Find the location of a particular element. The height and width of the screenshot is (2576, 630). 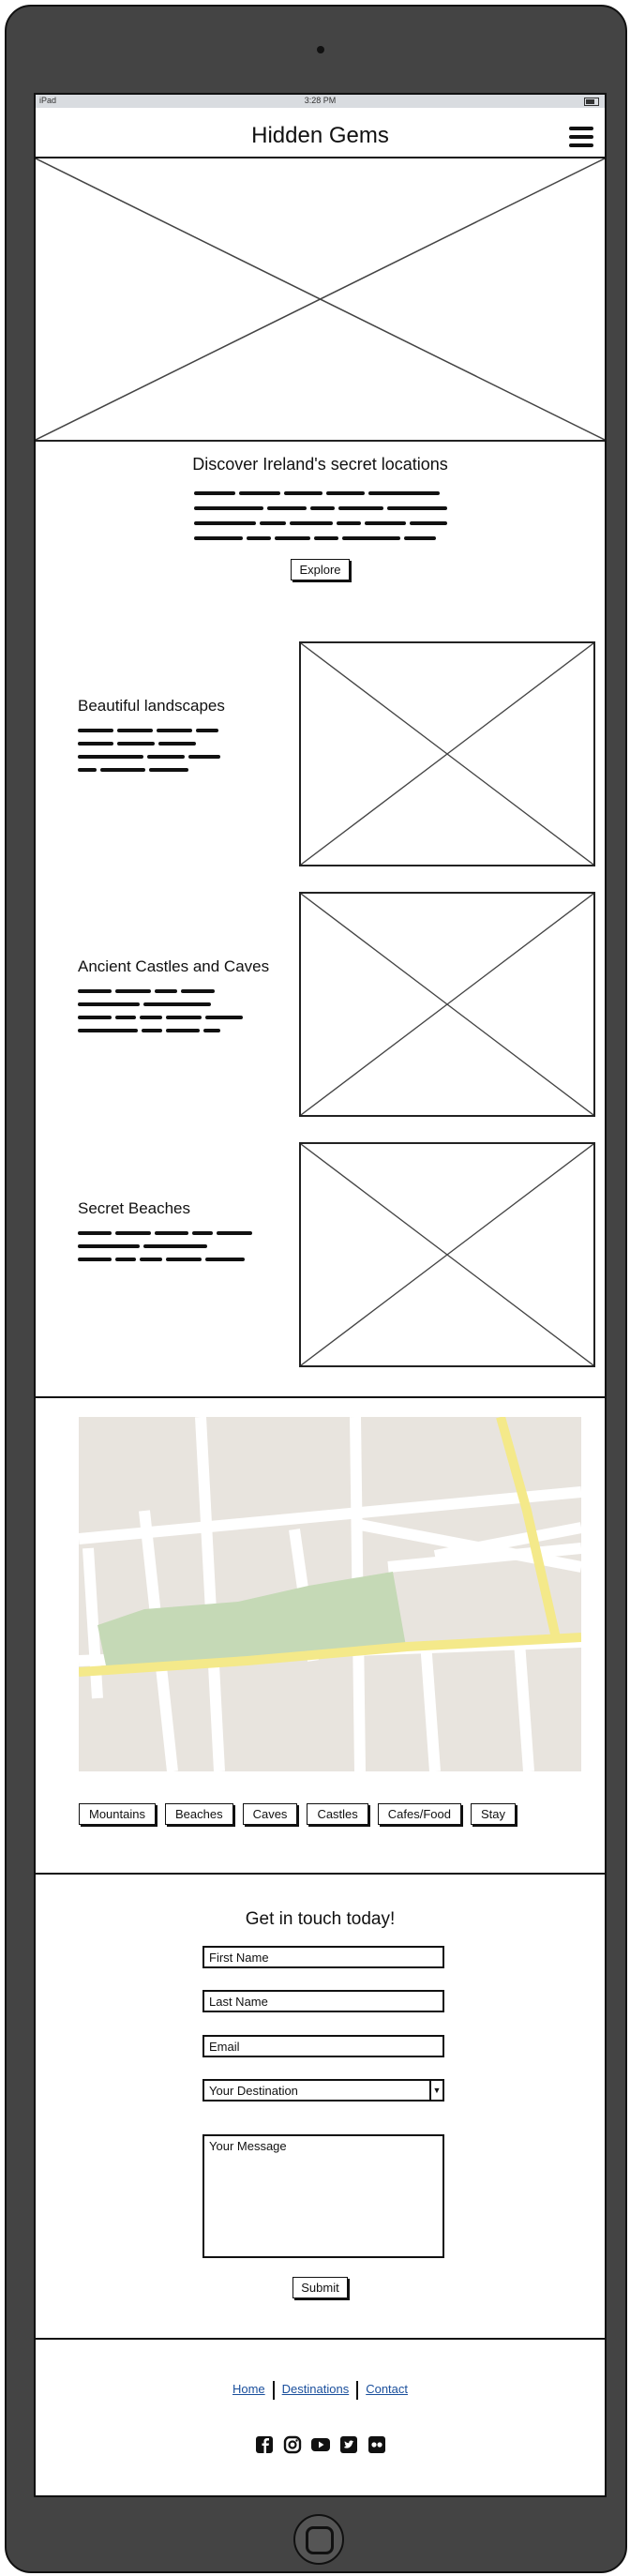

feature-title: Ancient Castles and Caves is located at coordinates (174, 966).